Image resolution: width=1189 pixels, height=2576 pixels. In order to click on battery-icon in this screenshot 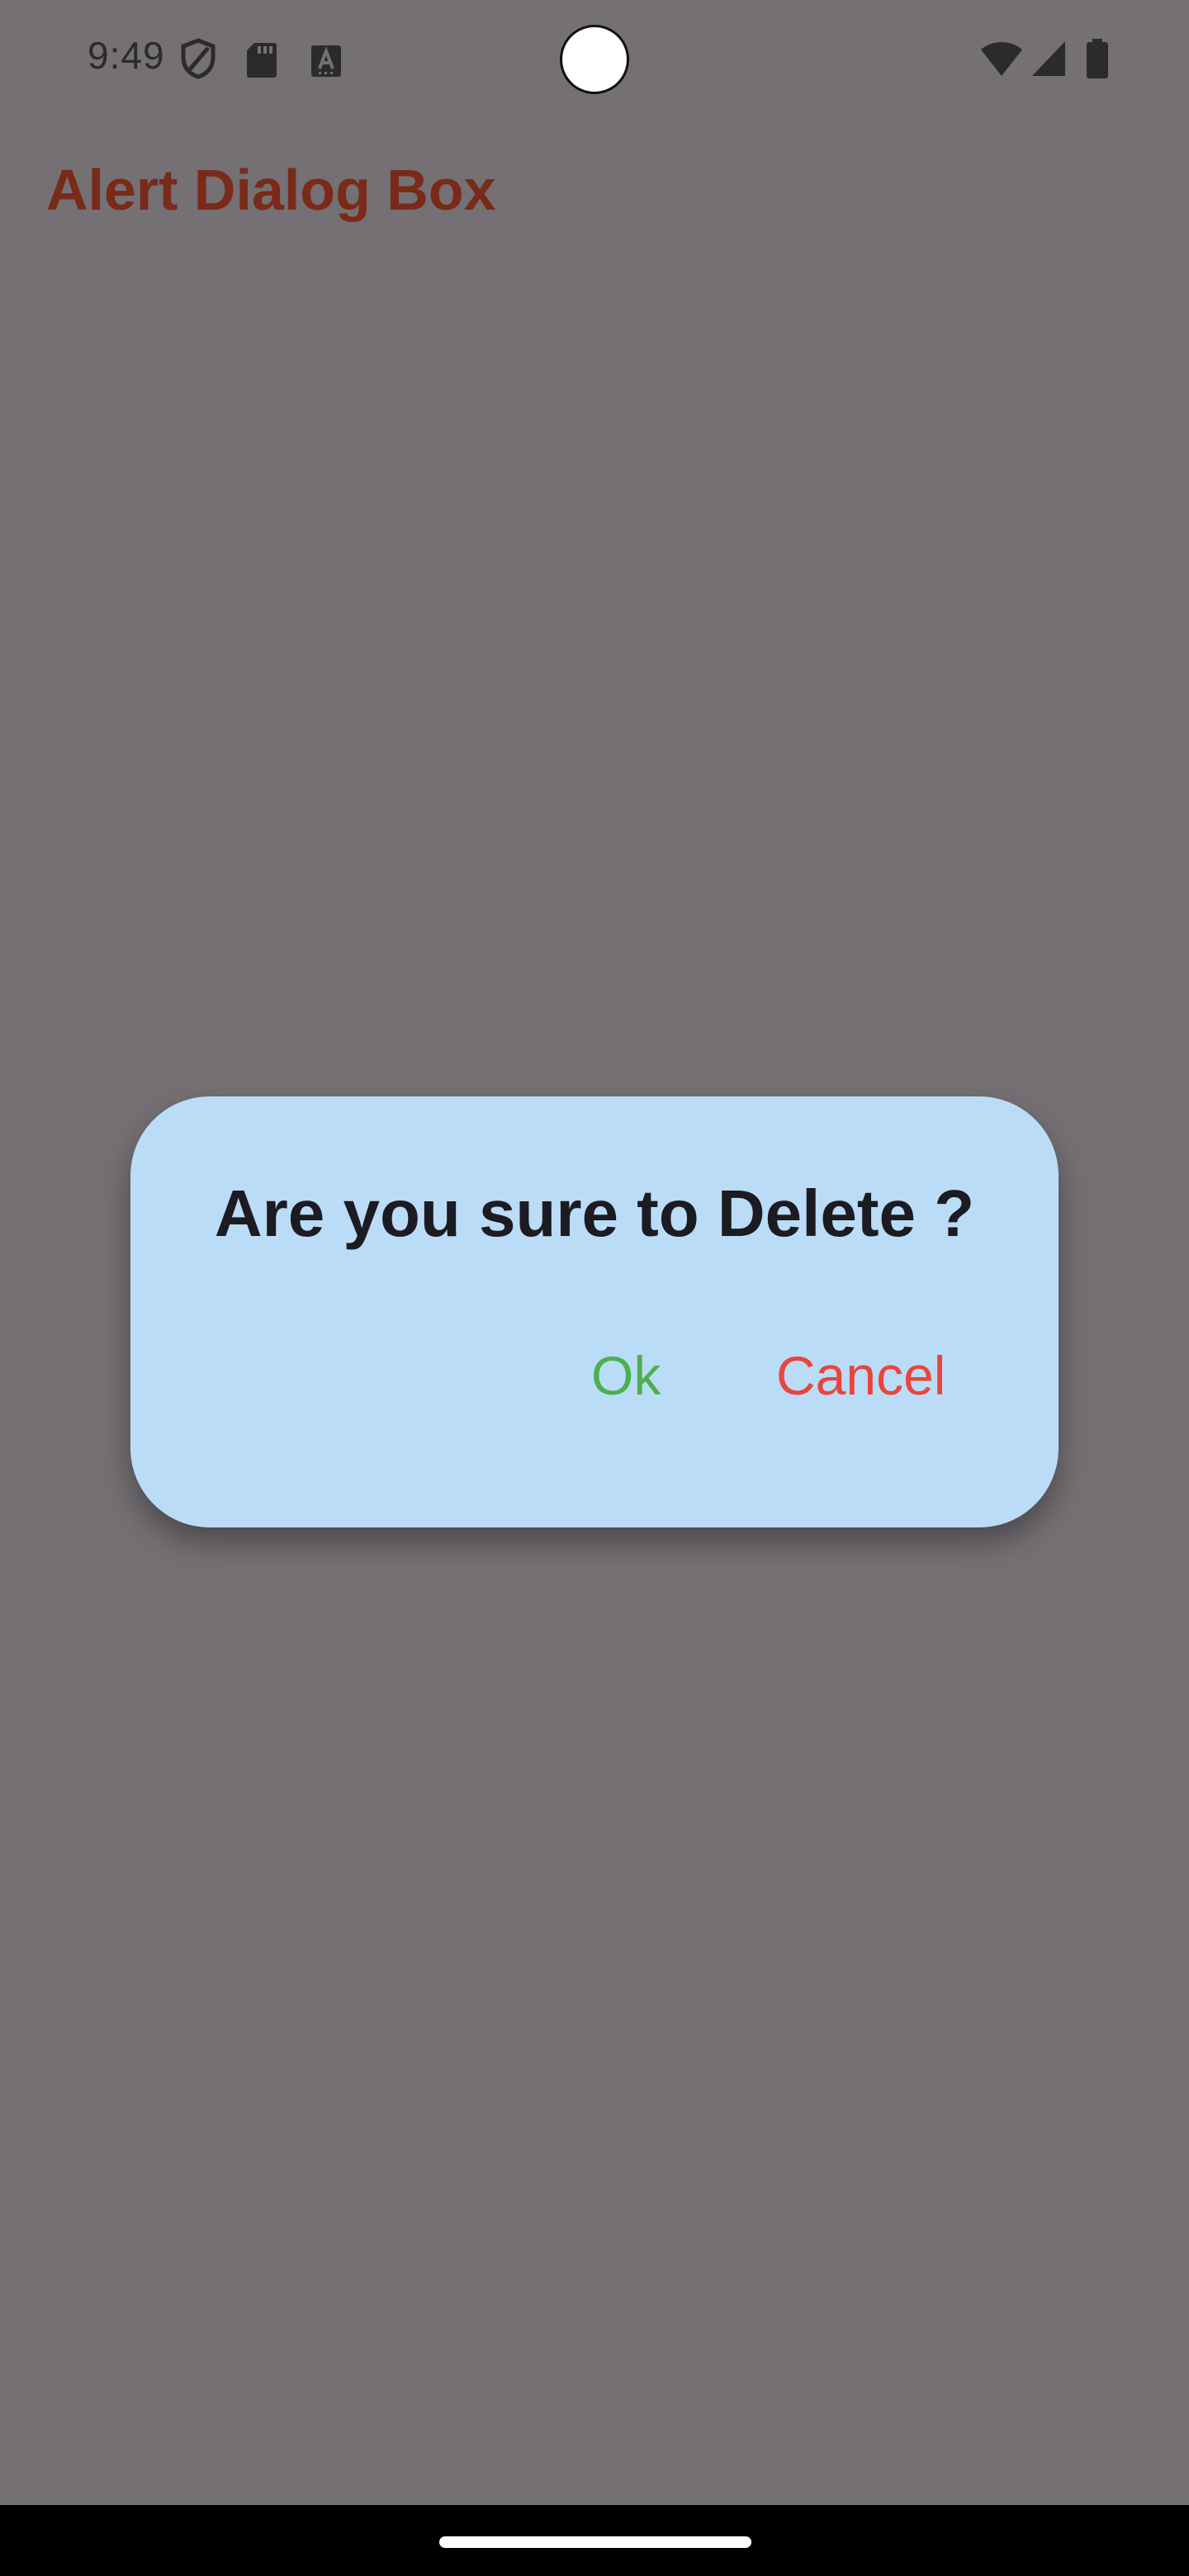, I will do `click(1097, 58)`.